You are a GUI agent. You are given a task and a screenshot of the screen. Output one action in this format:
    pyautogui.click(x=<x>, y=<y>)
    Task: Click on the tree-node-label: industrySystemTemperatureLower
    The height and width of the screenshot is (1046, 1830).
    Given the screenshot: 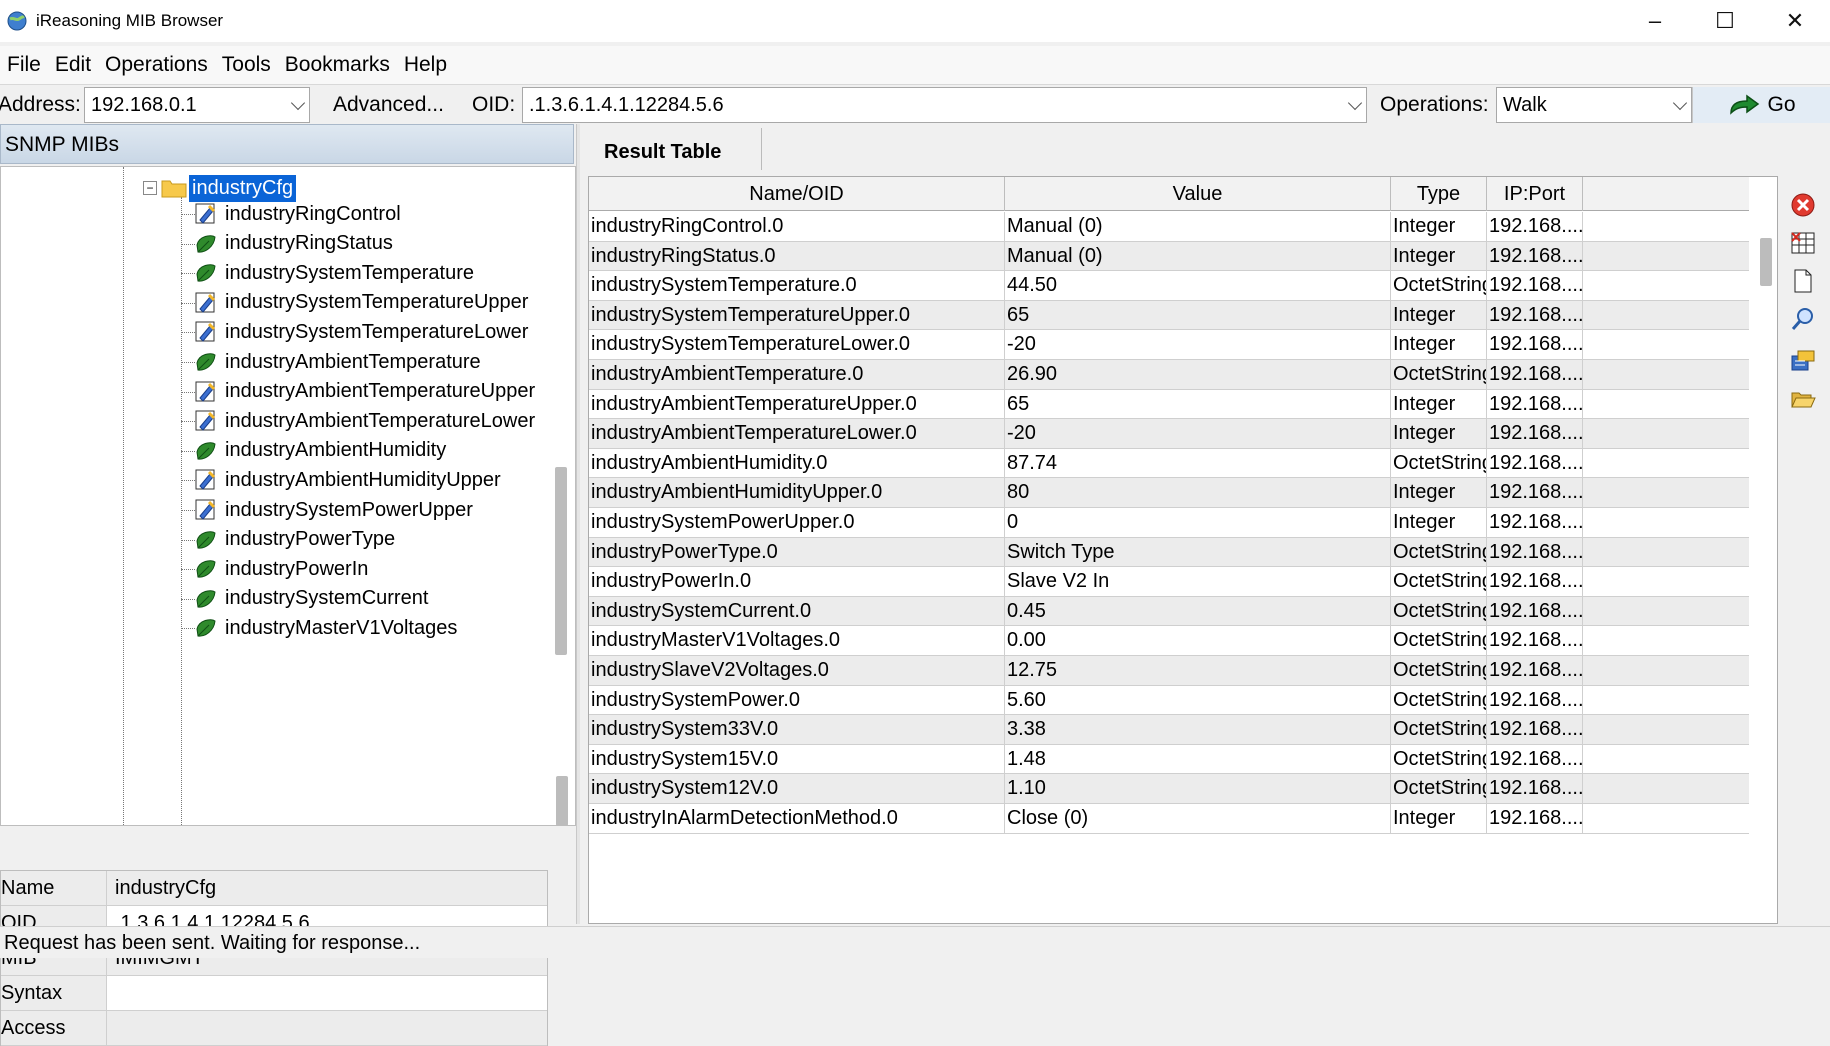 What is the action you would take?
    pyautogui.click(x=377, y=331)
    